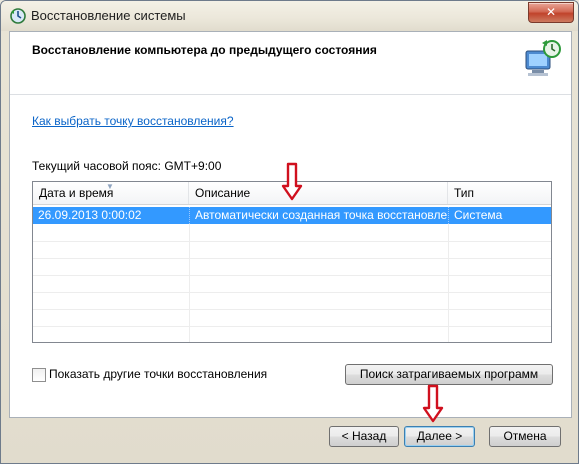 The image size is (579, 464). What do you see at coordinates (290, 94) in the screenshot?
I see `header-divider` at bounding box center [290, 94].